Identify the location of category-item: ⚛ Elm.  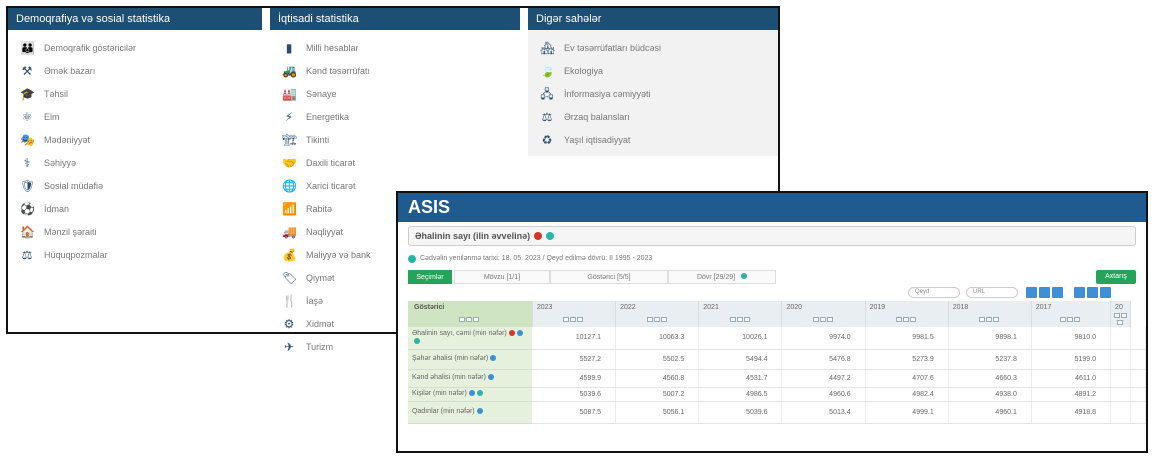
(135, 116).